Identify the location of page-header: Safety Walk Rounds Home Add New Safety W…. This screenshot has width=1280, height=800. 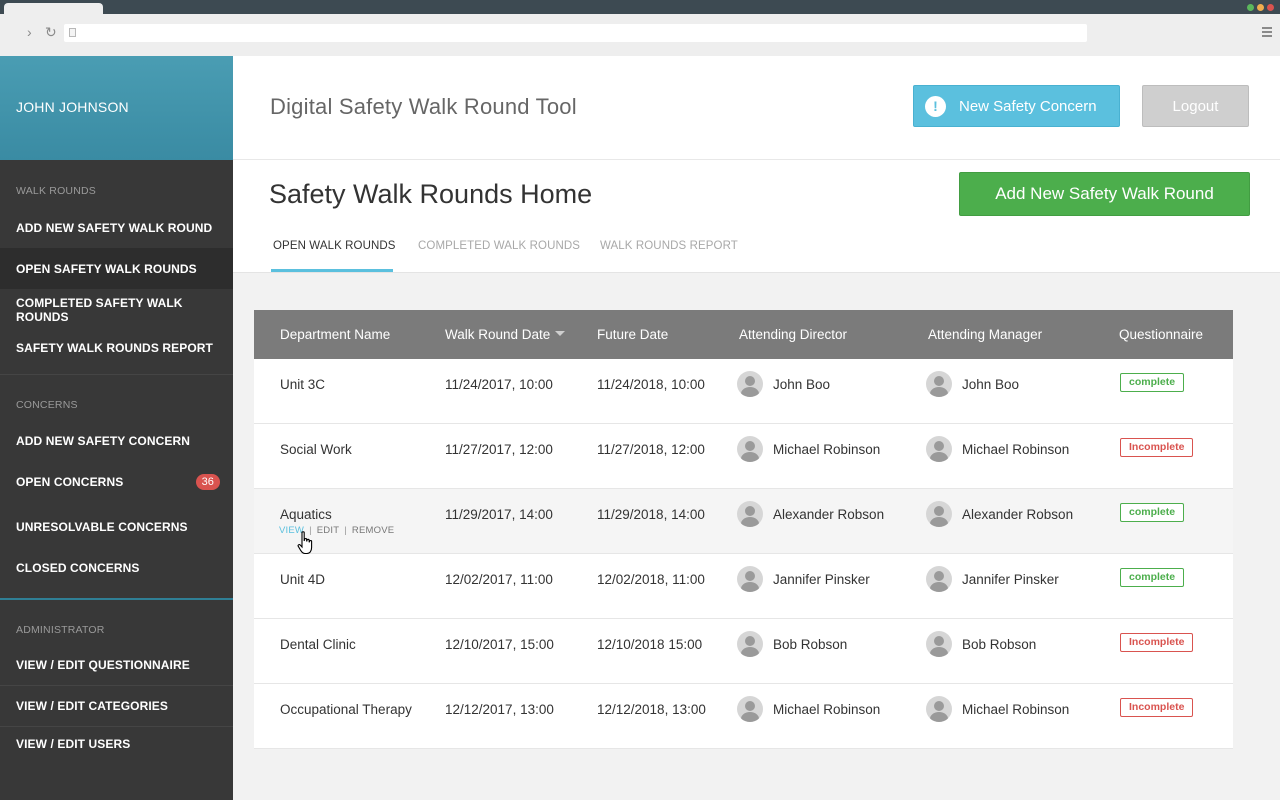
(756, 216).